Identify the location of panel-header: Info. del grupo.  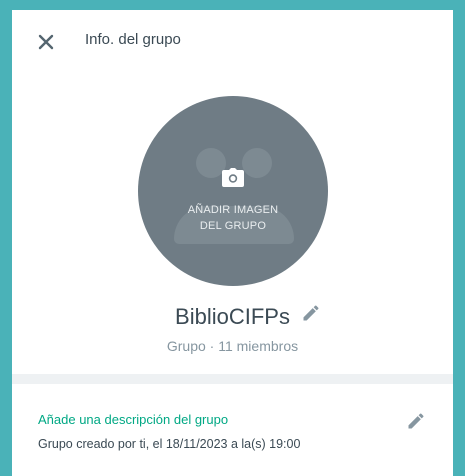
(232, 39).